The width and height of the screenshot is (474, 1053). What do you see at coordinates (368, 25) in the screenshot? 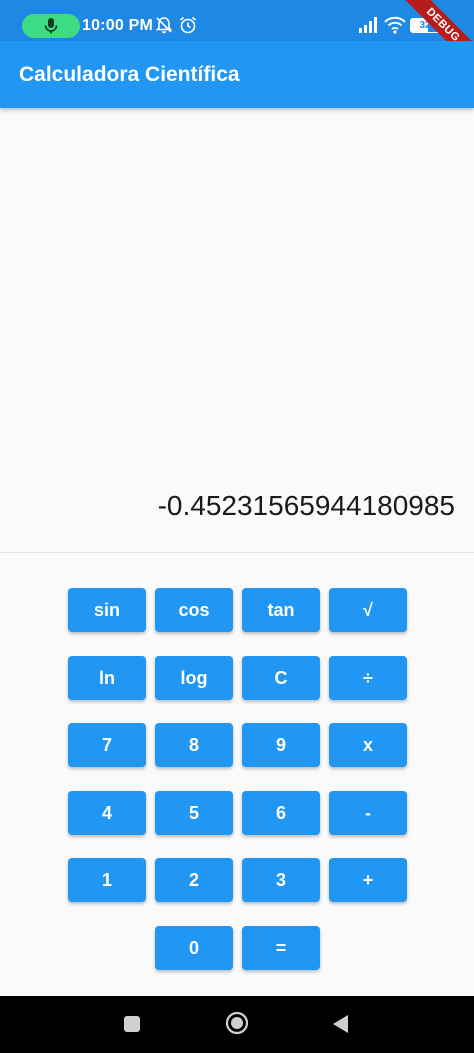
I see `signal-icon` at bounding box center [368, 25].